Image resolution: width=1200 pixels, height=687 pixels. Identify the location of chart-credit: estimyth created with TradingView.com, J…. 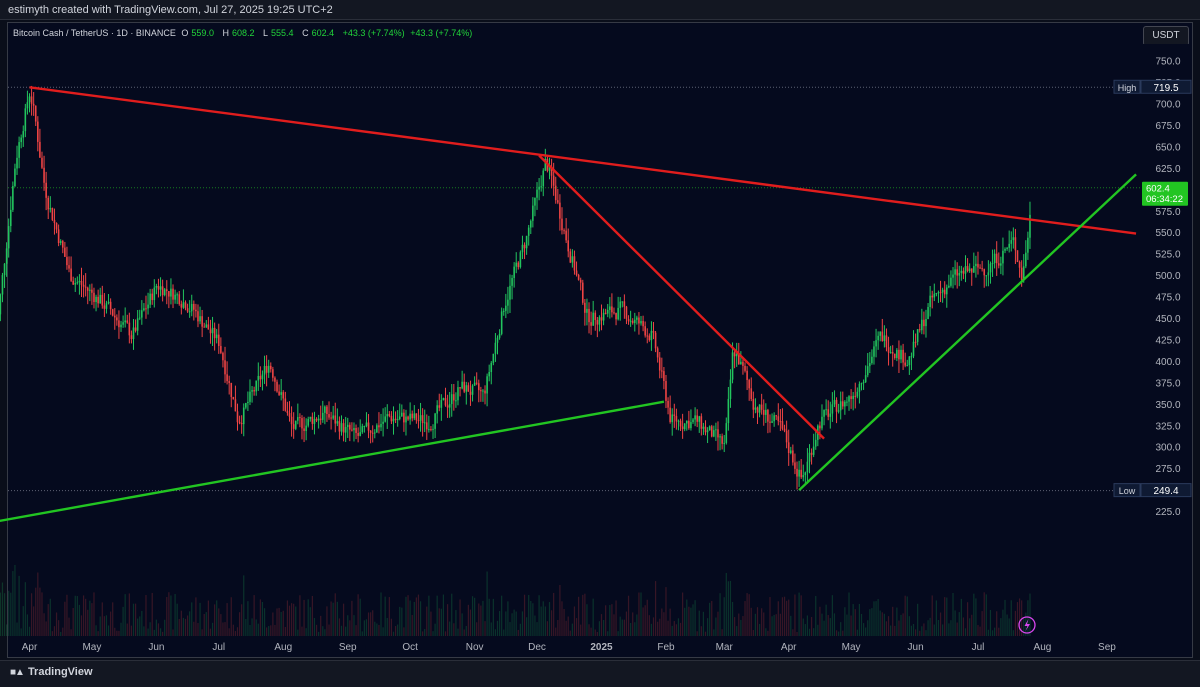
(600, 10).